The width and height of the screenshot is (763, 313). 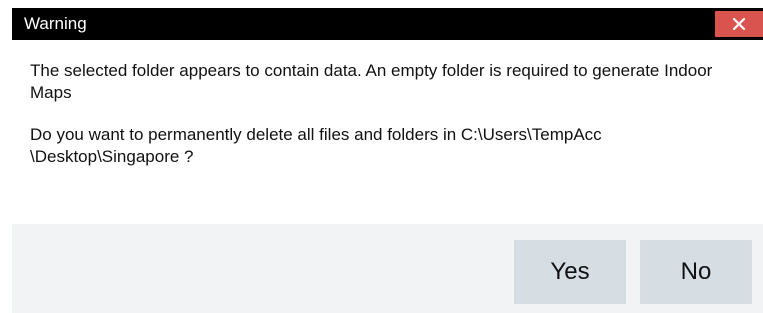 What do you see at coordinates (570, 272) in the screenshot?
I see `yes-button: Yes` at bounding box center [570, 272].